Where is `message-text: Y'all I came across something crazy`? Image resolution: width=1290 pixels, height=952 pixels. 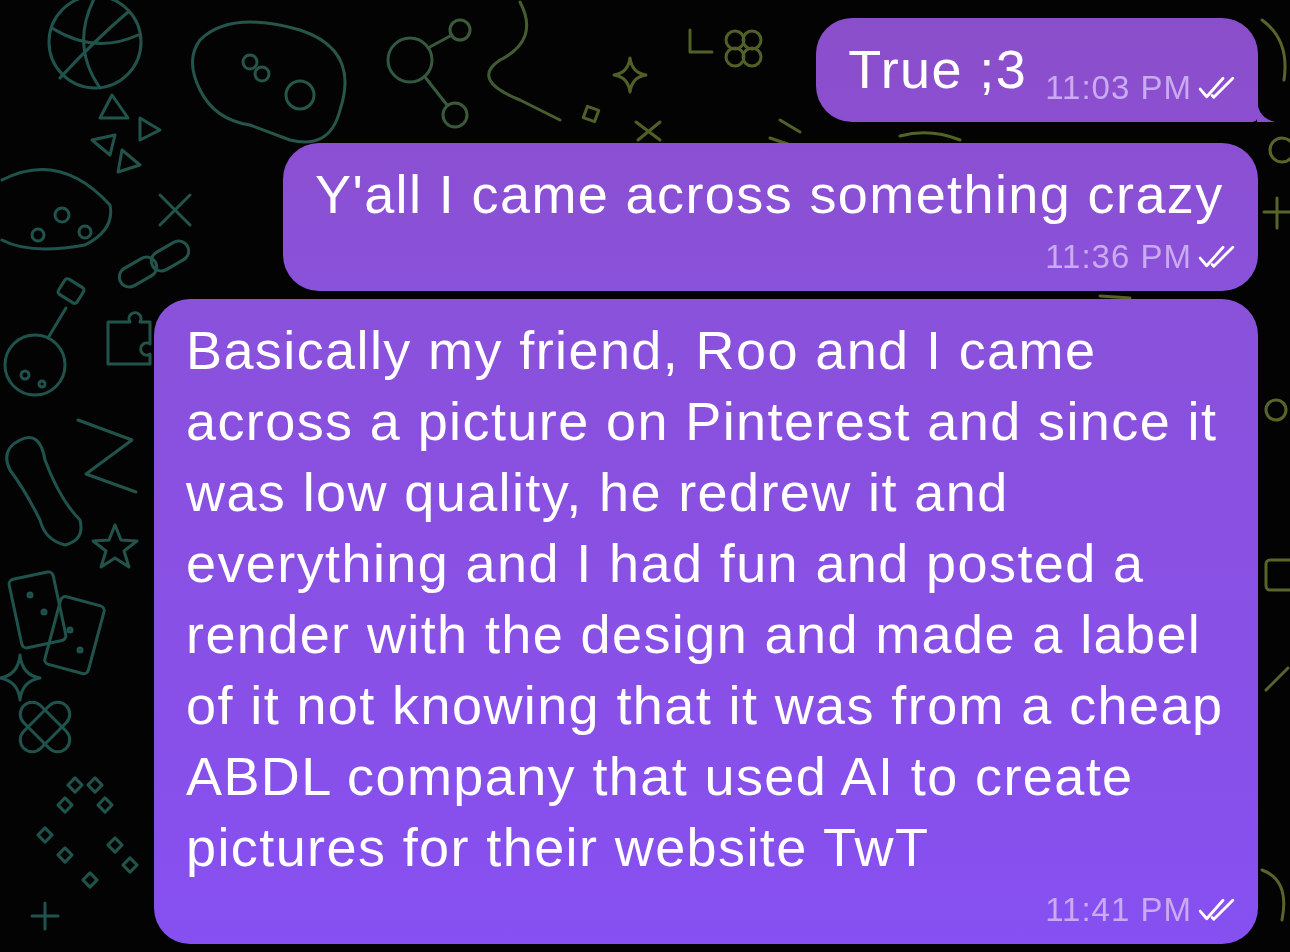
message-text: Y'all I came across something crazy is located at coordinates (770, 194).